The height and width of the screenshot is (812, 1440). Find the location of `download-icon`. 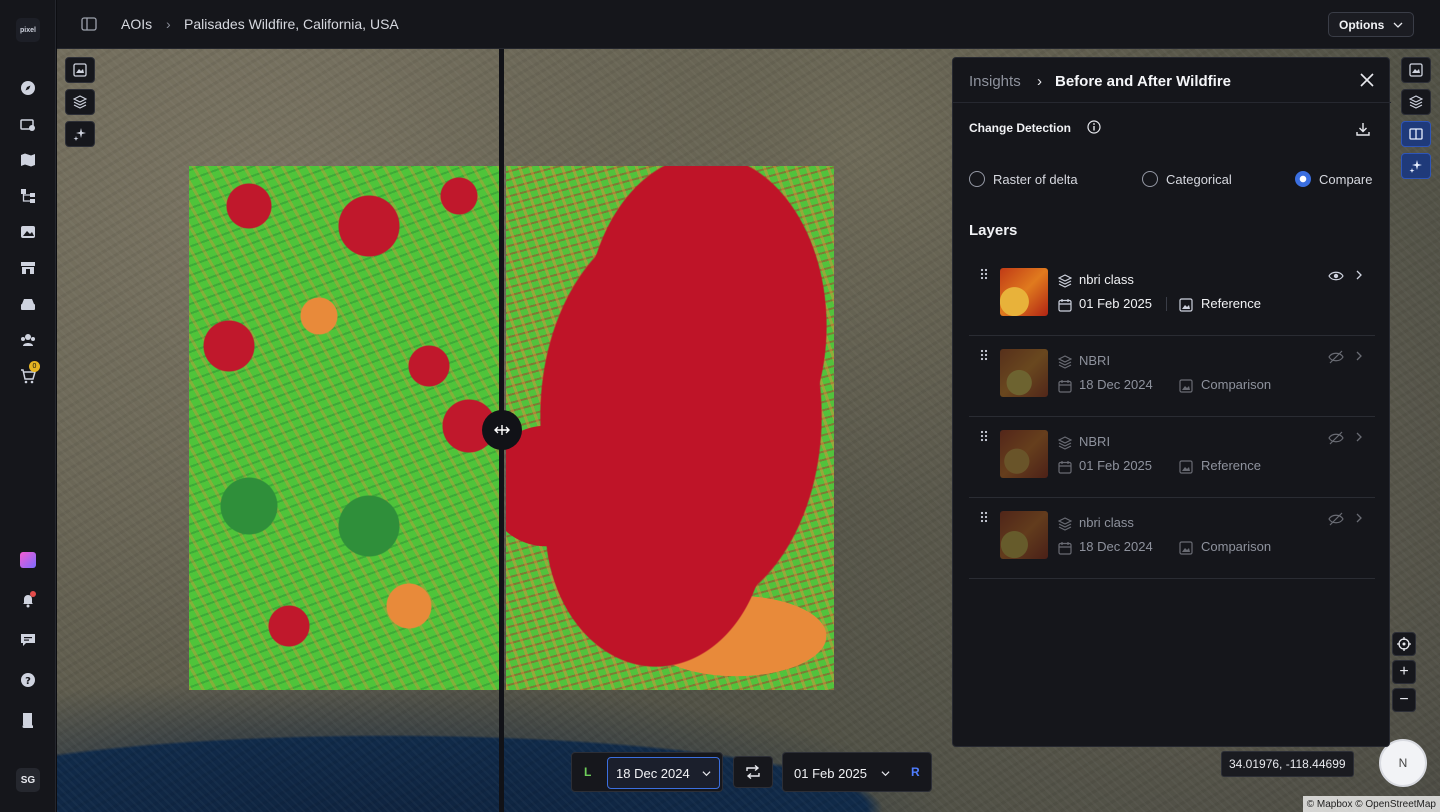

download-icon is located at coordinates (1363, 129).